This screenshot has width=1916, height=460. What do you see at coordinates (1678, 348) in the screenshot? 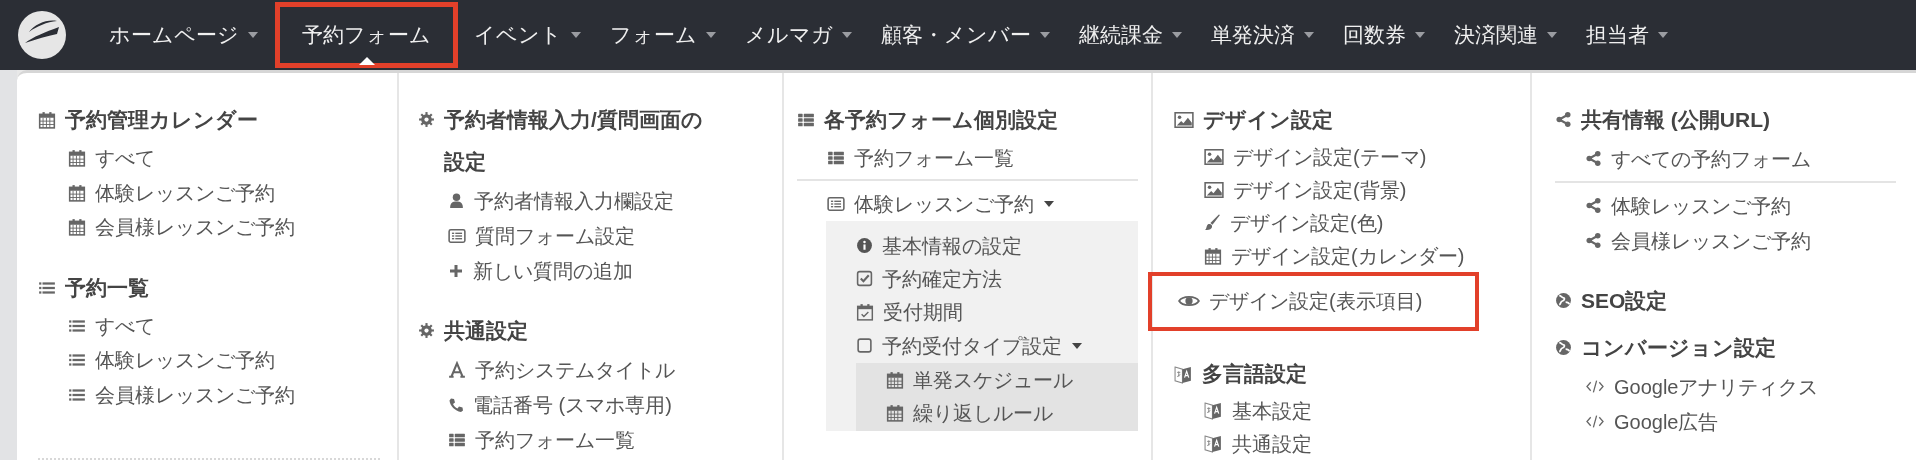
I see `section-heading: コンバージョン設定` at bounding box center [1678, 348].